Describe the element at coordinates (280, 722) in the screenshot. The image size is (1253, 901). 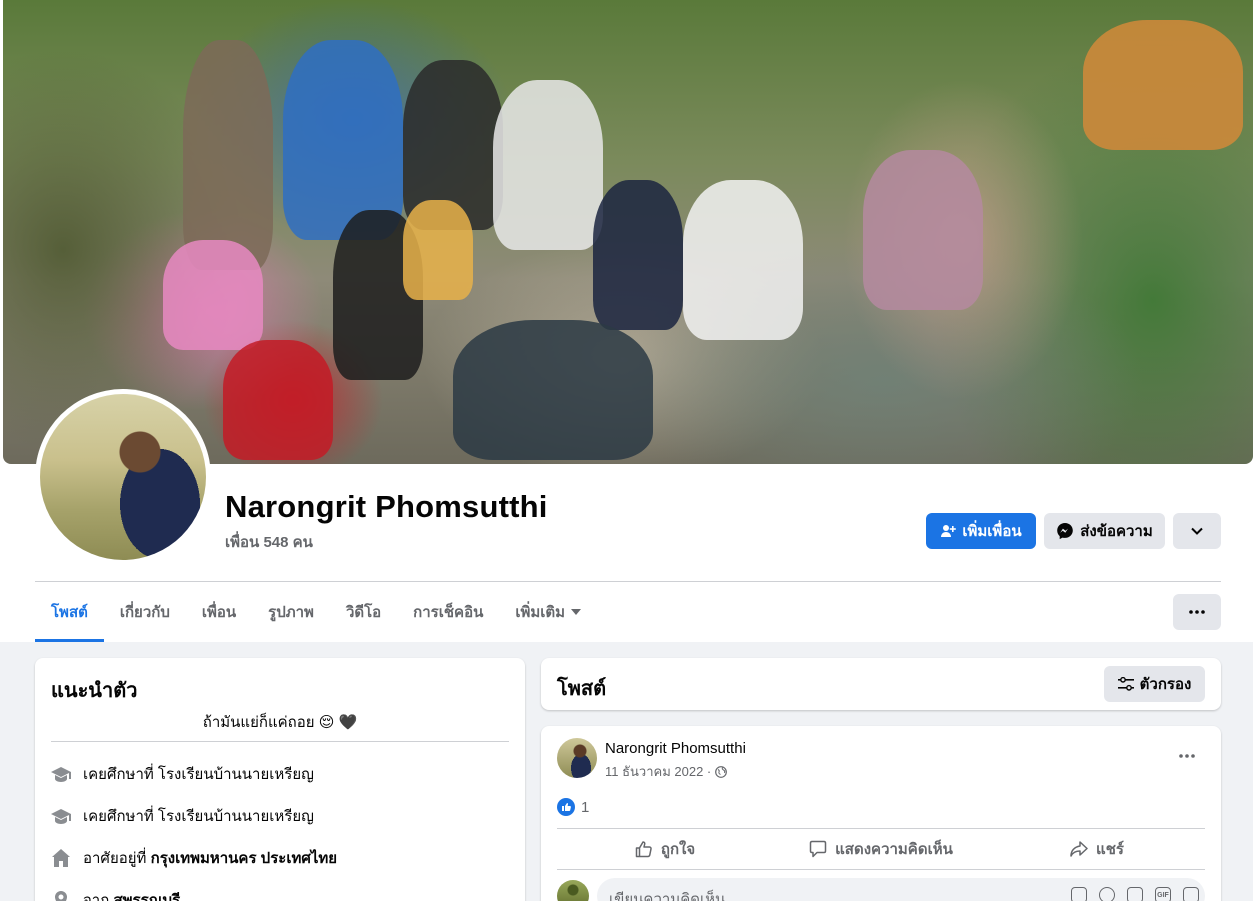
I see `intro-bio: ถ้ามันแย่ก็แค่ถอย 😌 🖤` at that location.